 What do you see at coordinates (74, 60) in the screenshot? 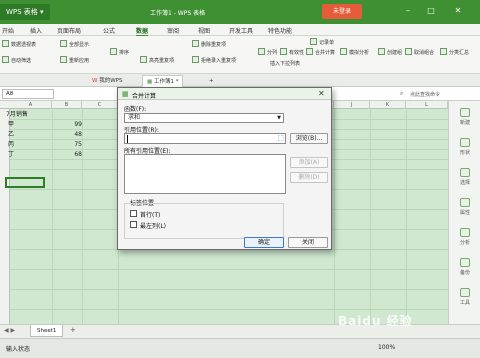
I see `ribbon-reapply: 重新应用` at bounding box center [74, 60].